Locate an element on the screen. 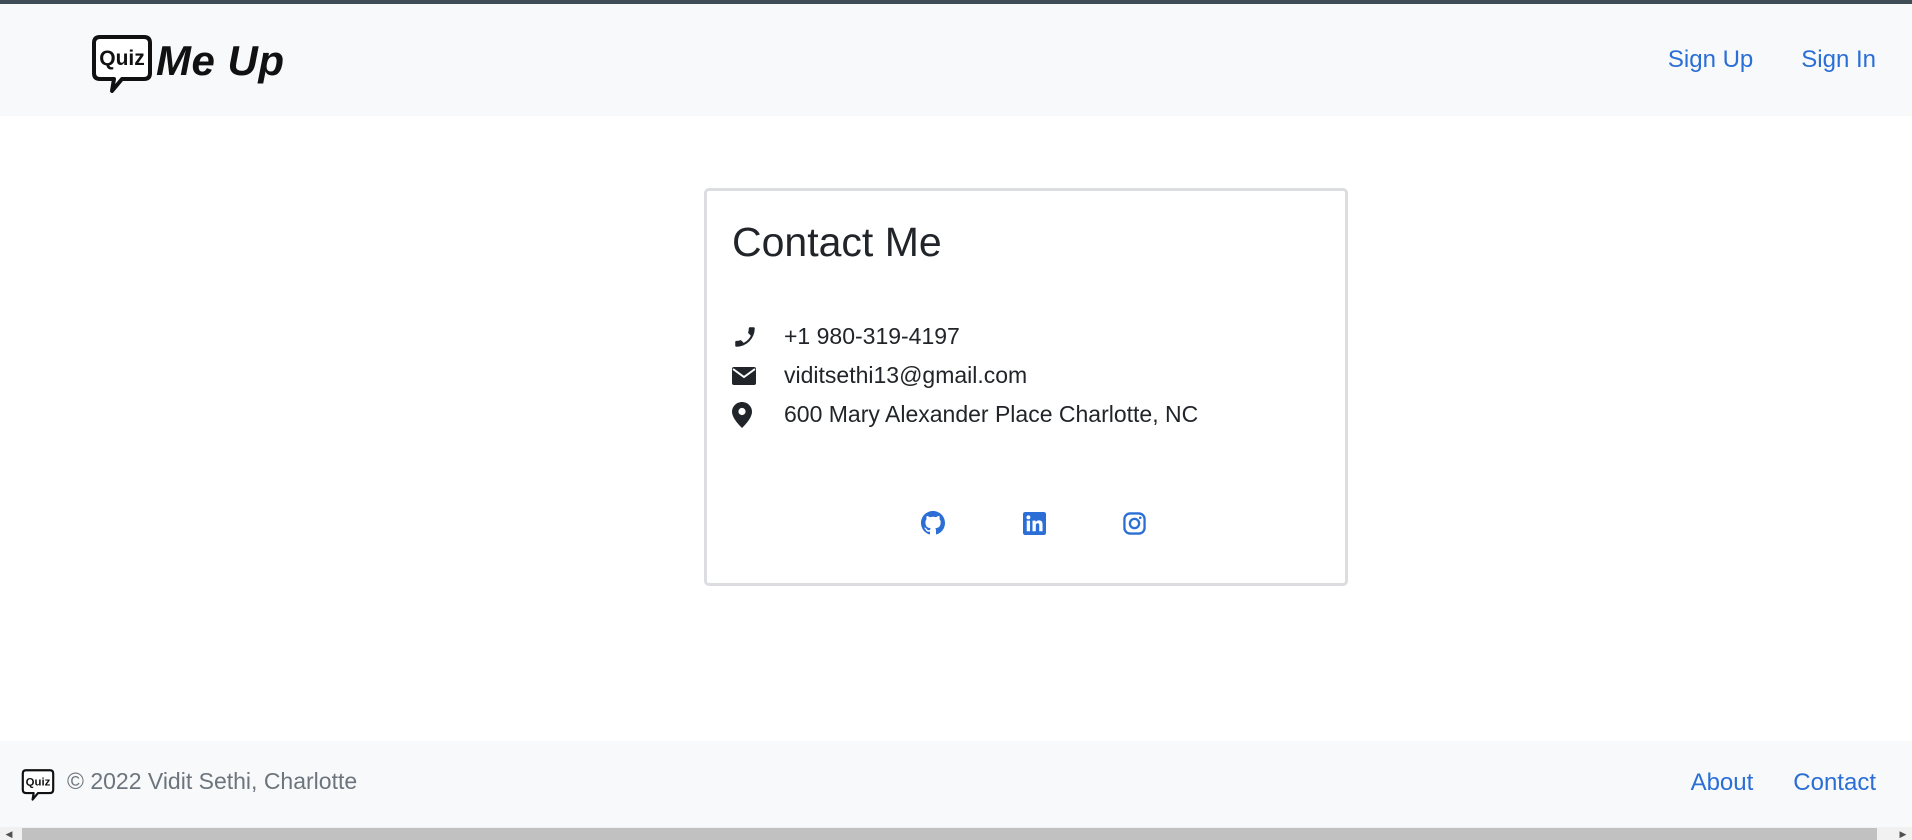 The width and height of the screenshot is (1912, 840). github-icon is located at coordinates (933, 523).